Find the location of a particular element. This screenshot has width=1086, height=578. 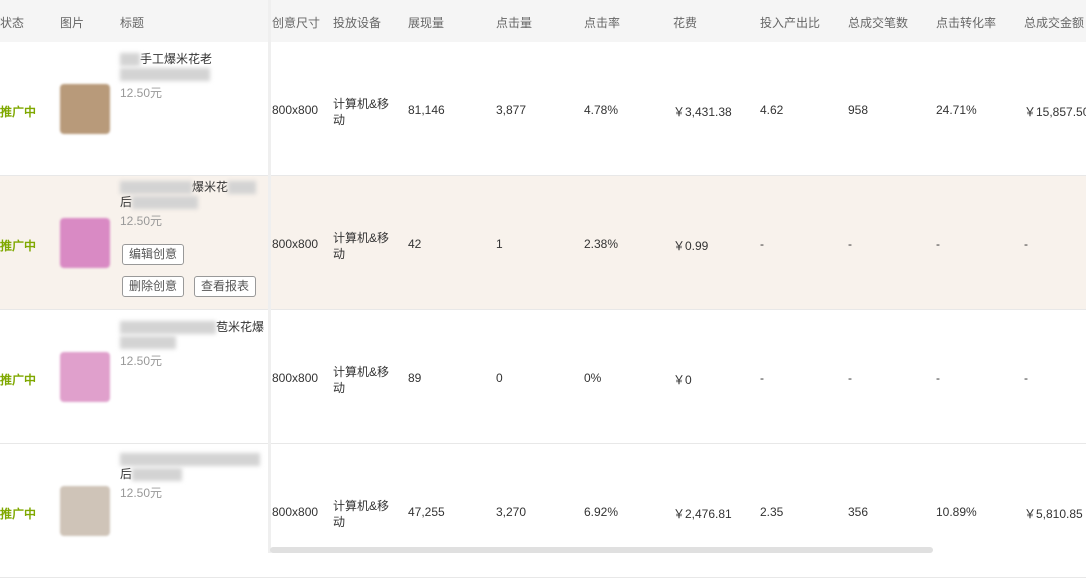

header-status: 状态 is located at coordinates (12, 23).